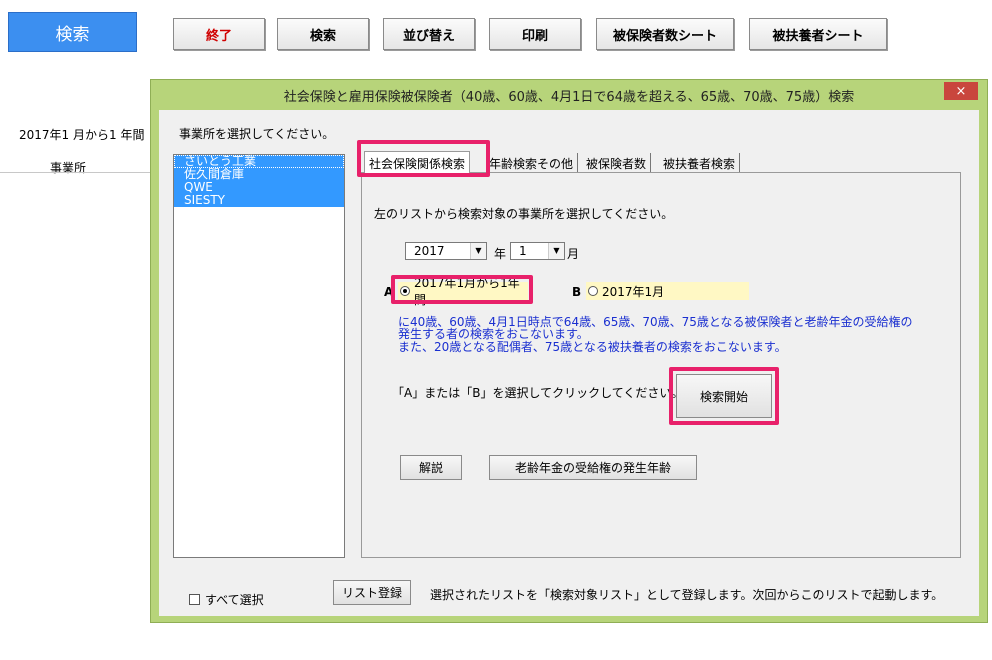 This screenshot has height=660, width=992. I want to click on pension-age-button: 老齢年金の受給権の発生年齢, so click(593, 467).